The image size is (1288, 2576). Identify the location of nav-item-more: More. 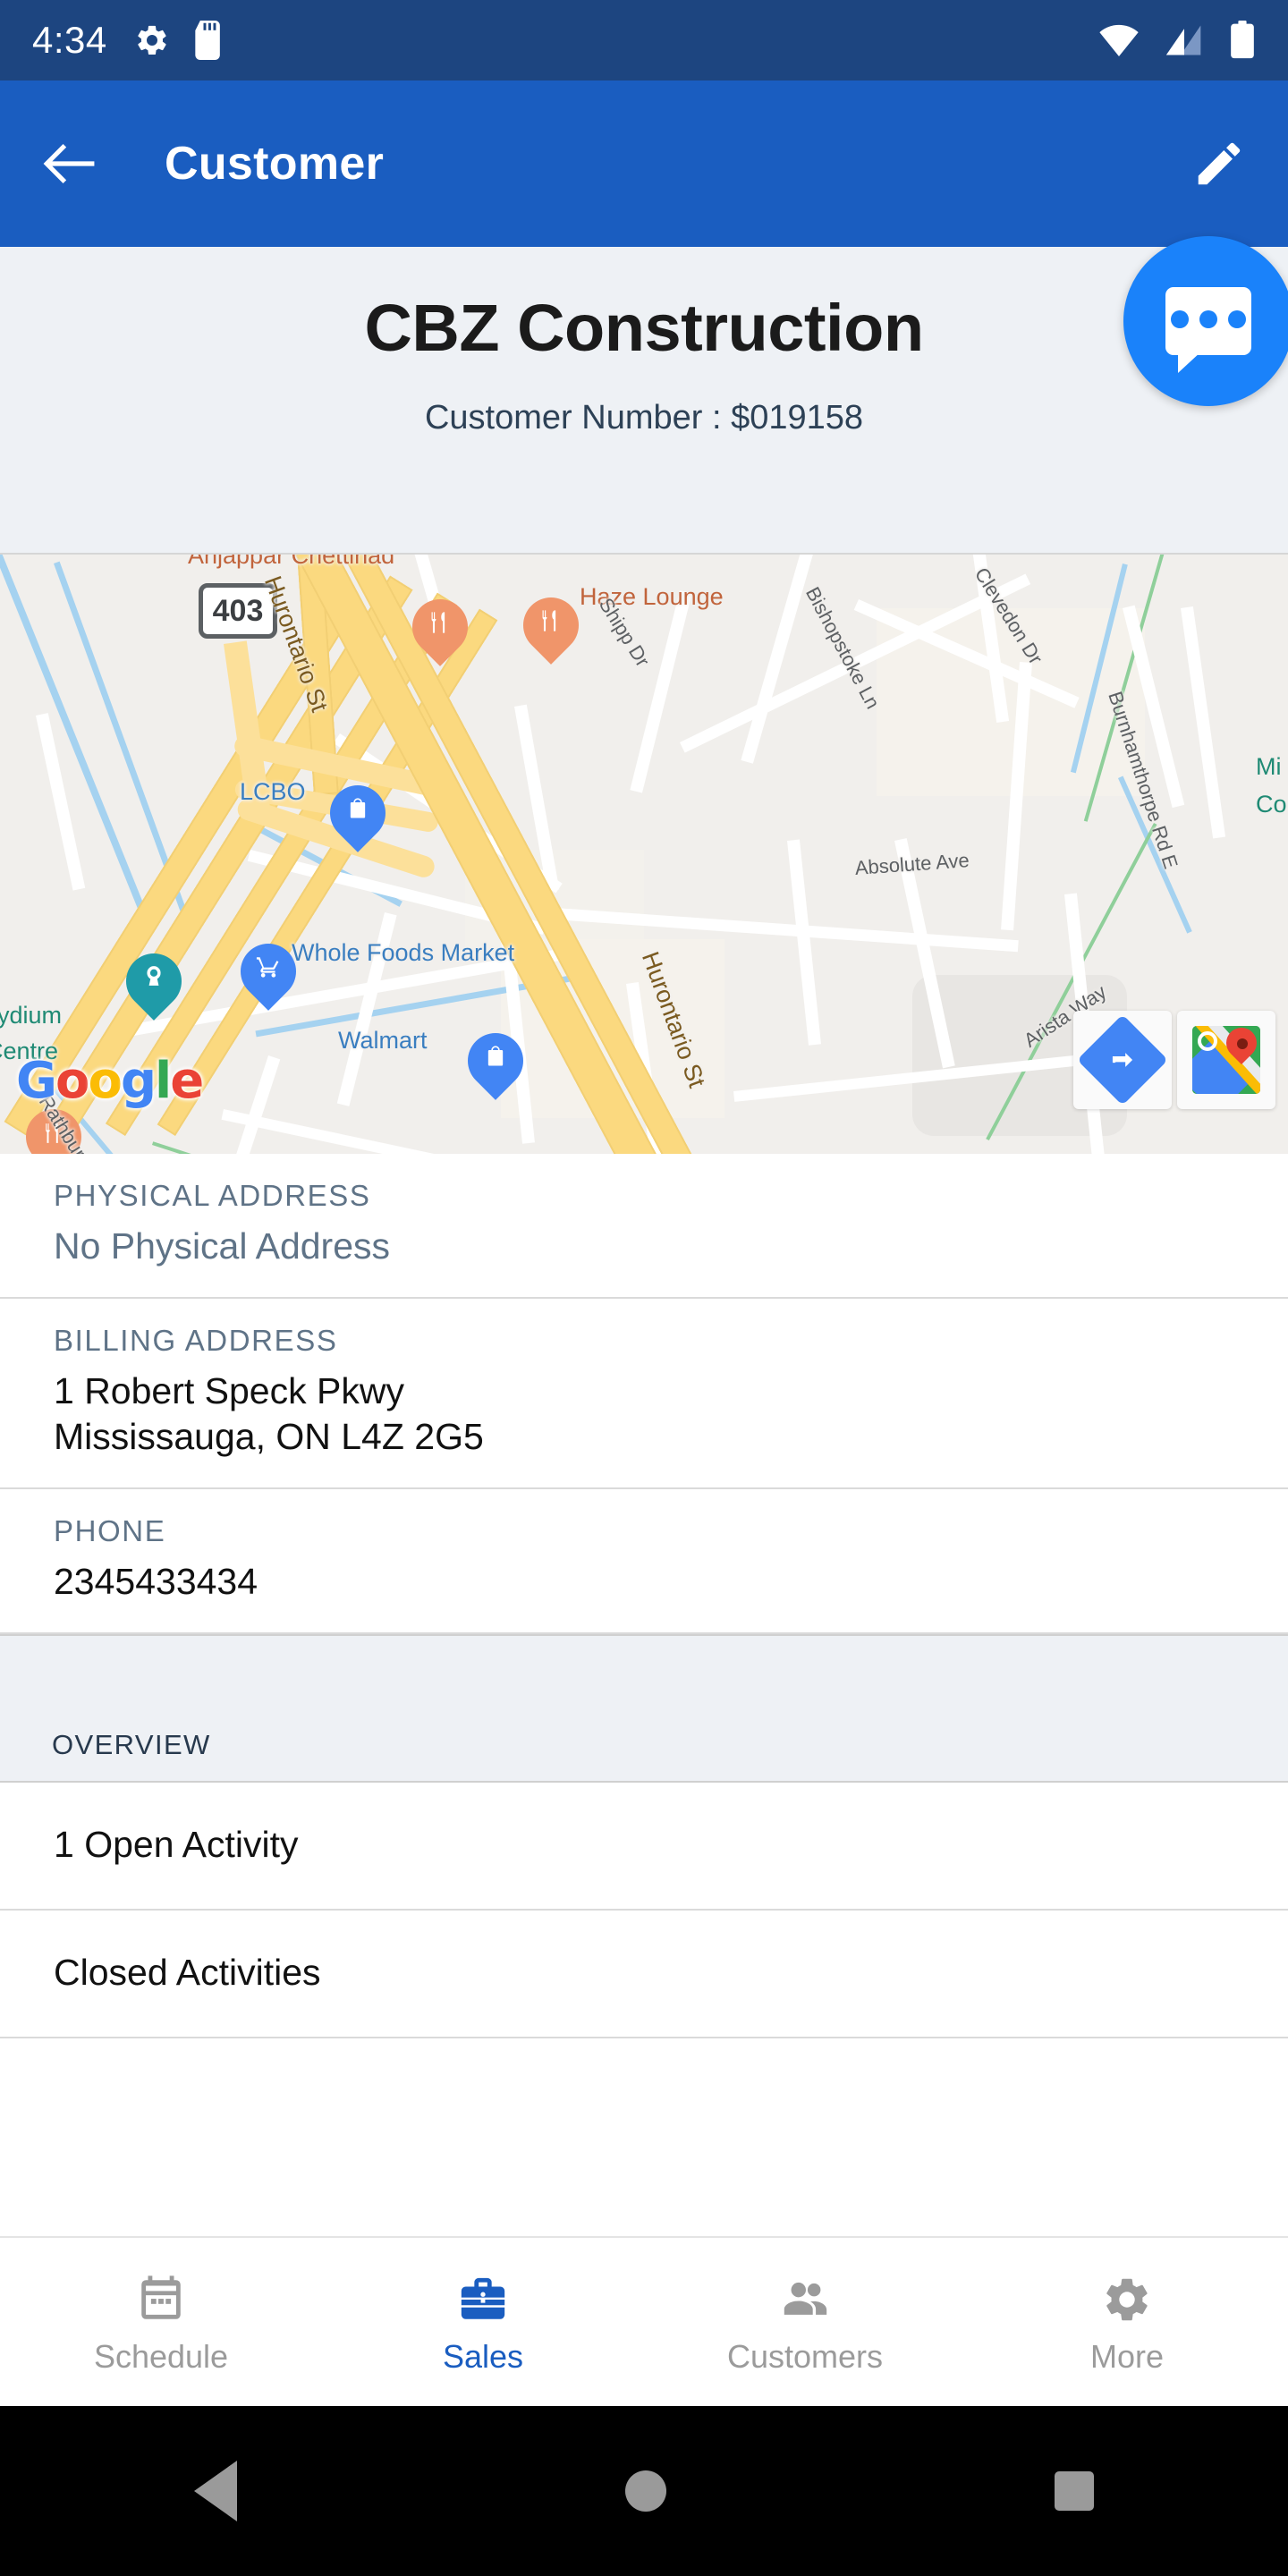
(1127, 2322).